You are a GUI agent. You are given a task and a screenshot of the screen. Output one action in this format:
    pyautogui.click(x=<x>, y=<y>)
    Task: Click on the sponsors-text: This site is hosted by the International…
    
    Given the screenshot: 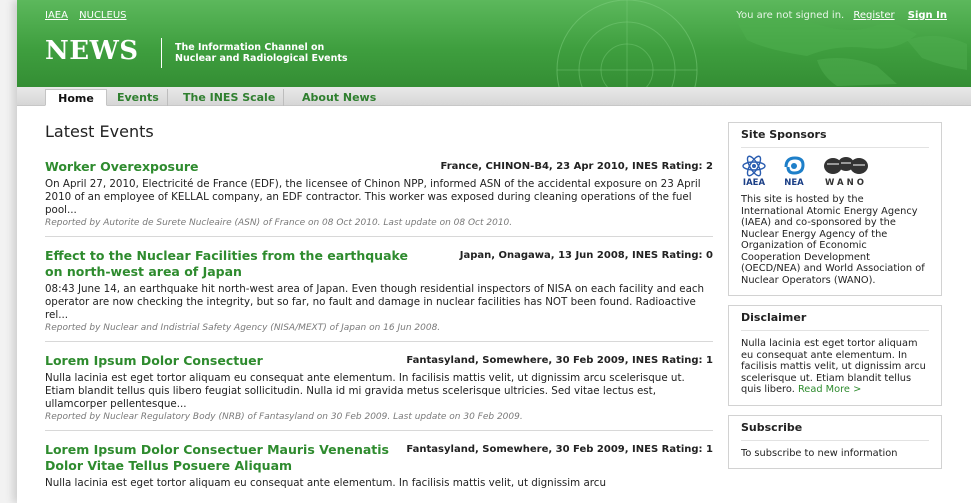 What is the action you would take?
    pyautogui.click(x=833, y=240)
    